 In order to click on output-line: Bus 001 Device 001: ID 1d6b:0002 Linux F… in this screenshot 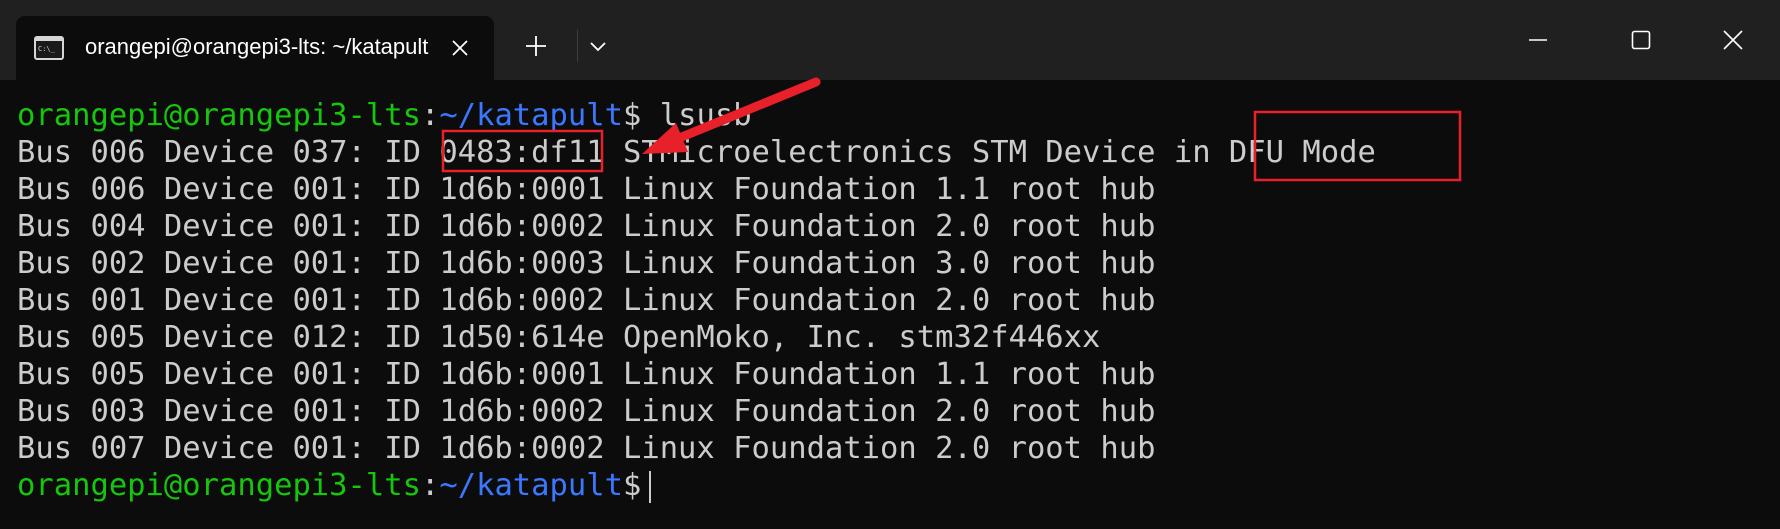, I will do `click(586, 300)`.